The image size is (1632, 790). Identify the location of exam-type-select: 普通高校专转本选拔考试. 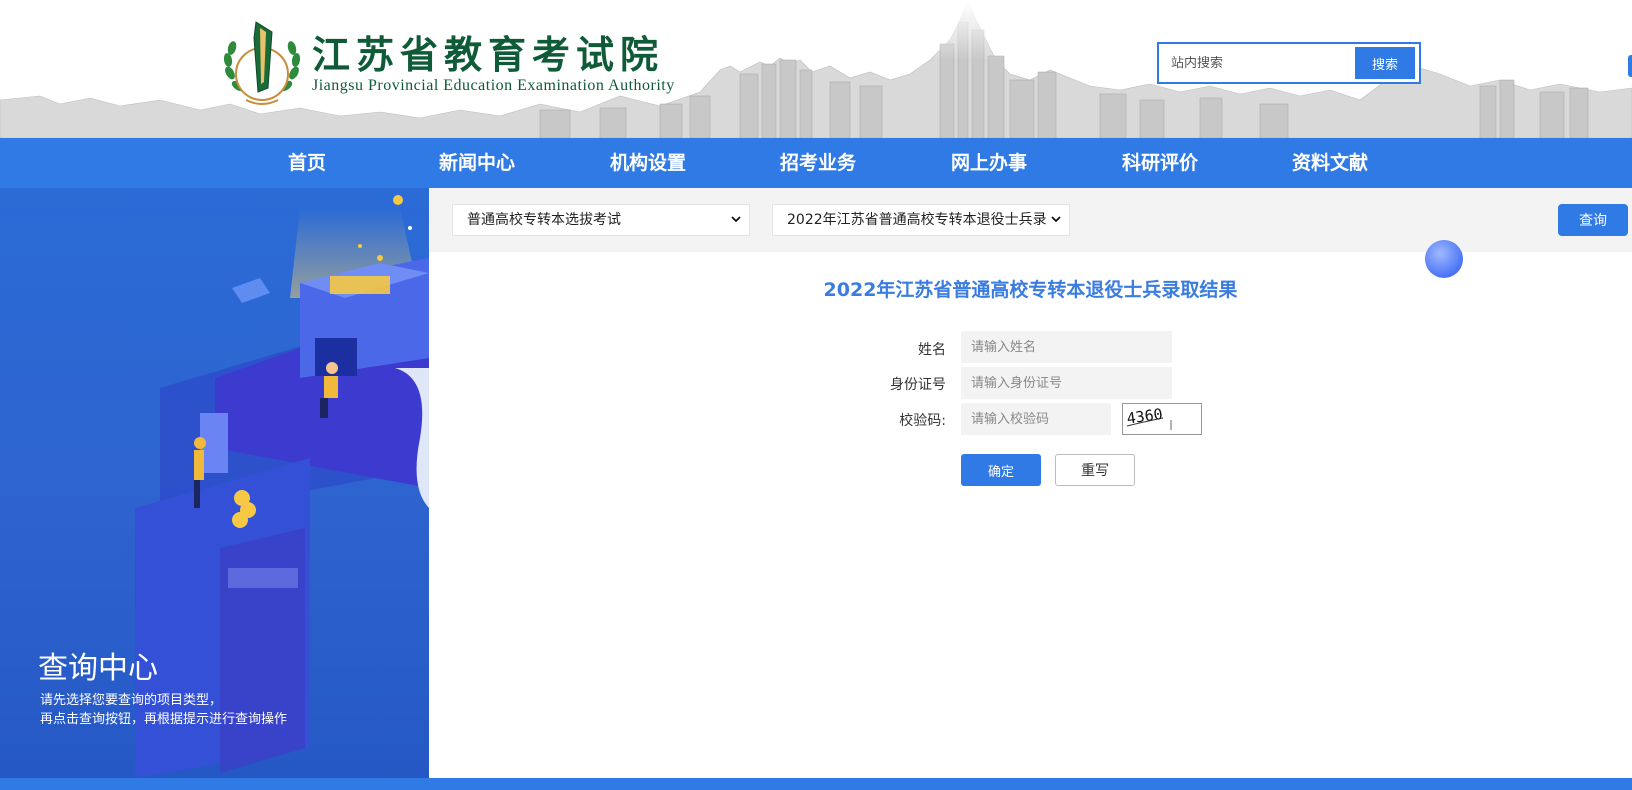
(601, 220).